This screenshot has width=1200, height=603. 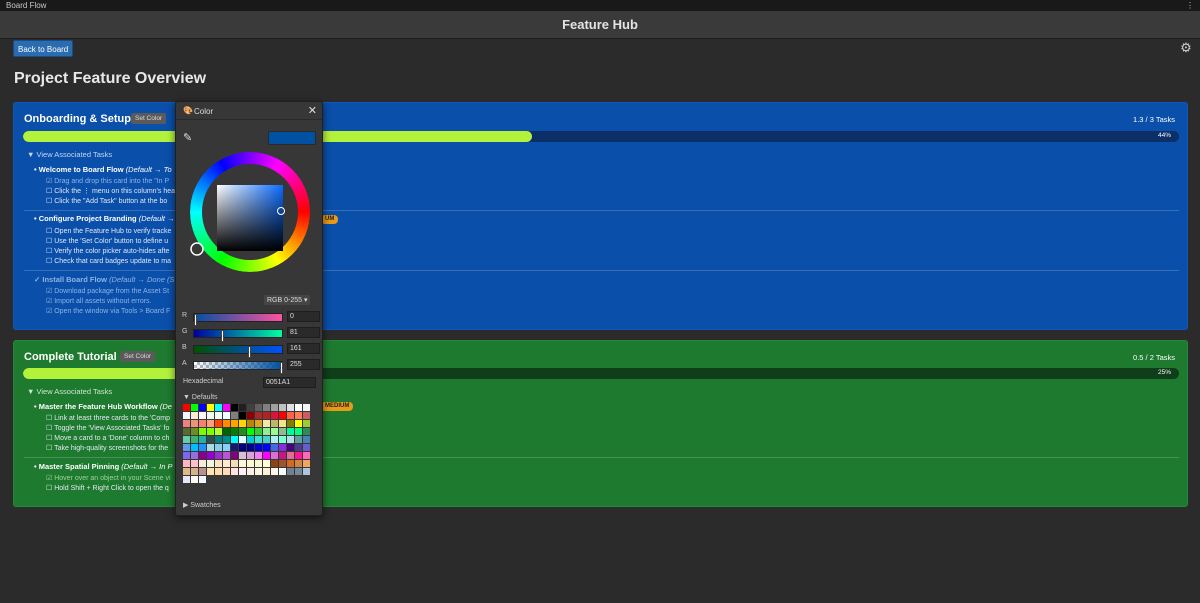 What do you see at coordinates (107, 181) in the screenshot?
I see `subtask-item: ☑ Drag and drop this card into the "In P` at bounding box center [107, 181].